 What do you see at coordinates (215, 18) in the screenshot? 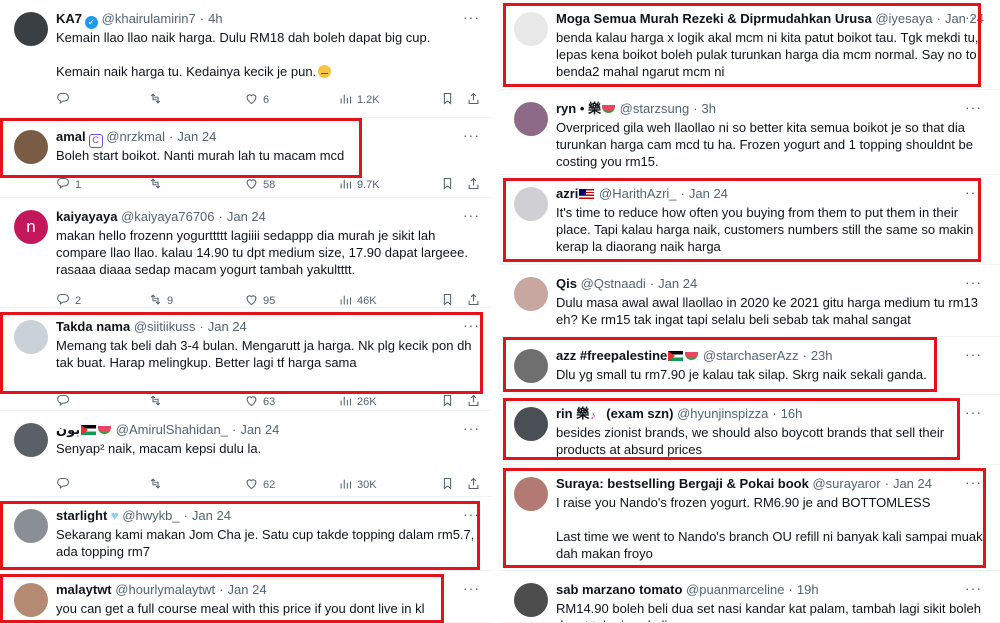
I see `timestamp: 4h` at bounding box center [215, 18].